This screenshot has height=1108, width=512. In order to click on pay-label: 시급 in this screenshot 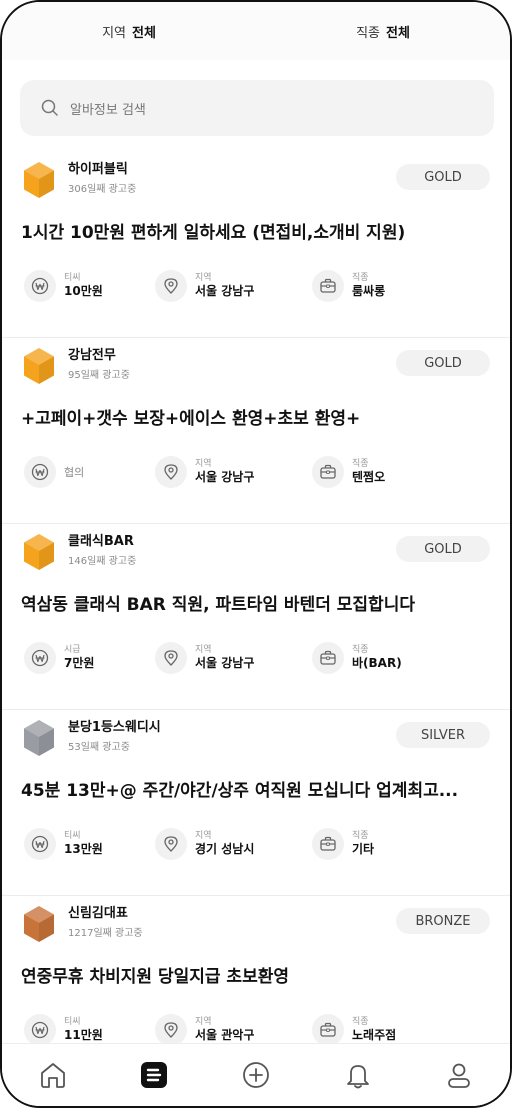, I will do `click(72, 650)`.